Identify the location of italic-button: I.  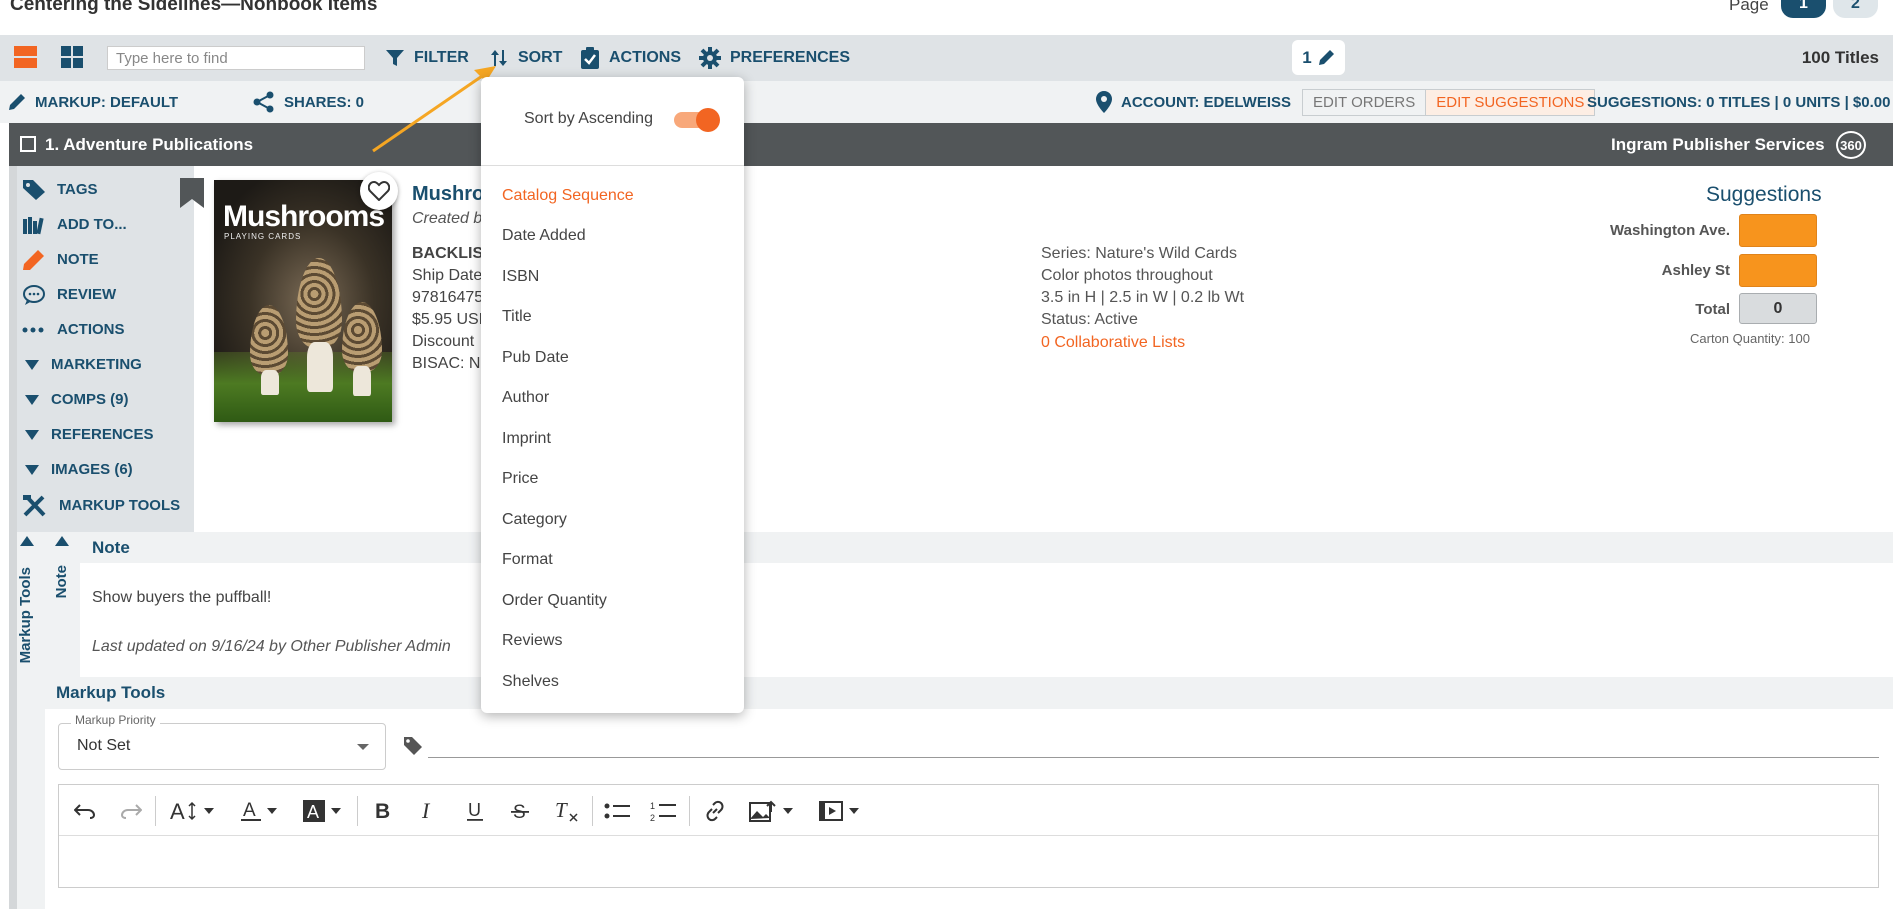
(428, 811).